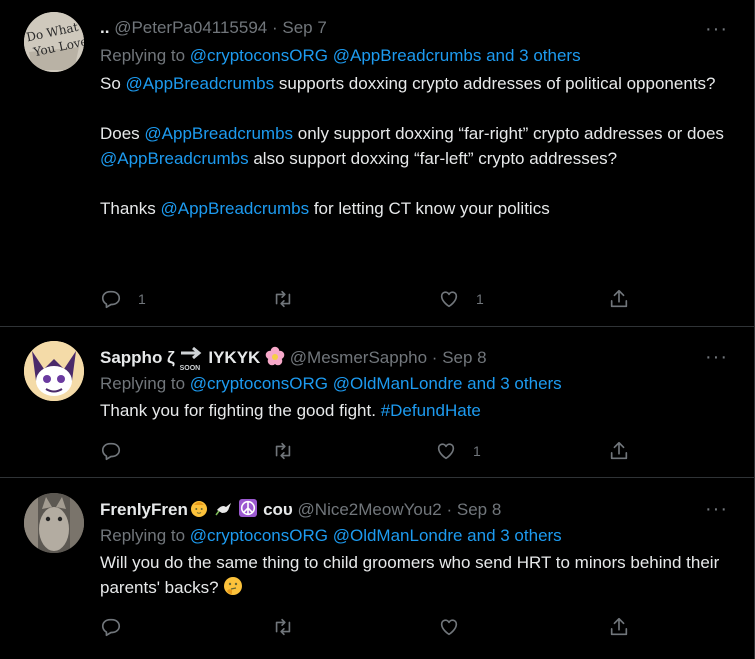 The width and height of the screenshot is (755, 659). I want to click on avatar: Do What You Love, so click(54, 42).